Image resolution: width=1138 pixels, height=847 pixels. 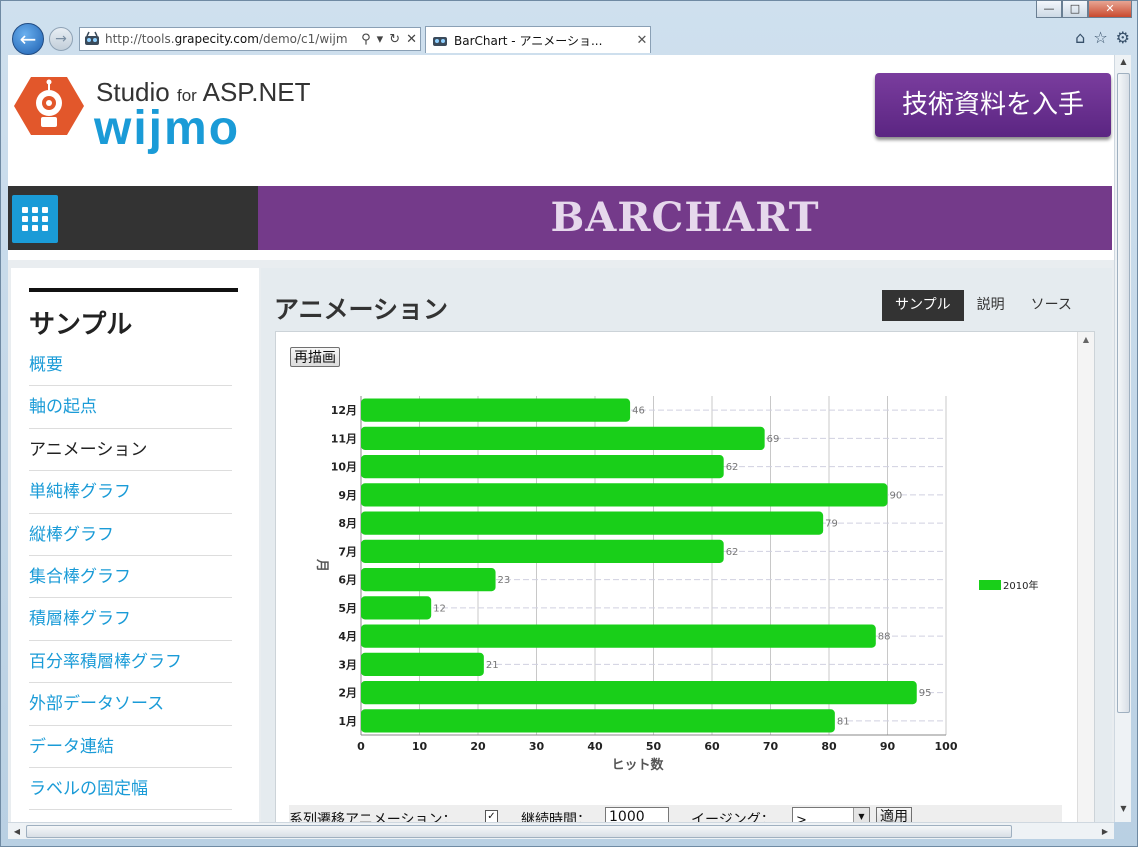 I want to click on get-docs-button: 技術資料を入手, so click(x=993, y=105).